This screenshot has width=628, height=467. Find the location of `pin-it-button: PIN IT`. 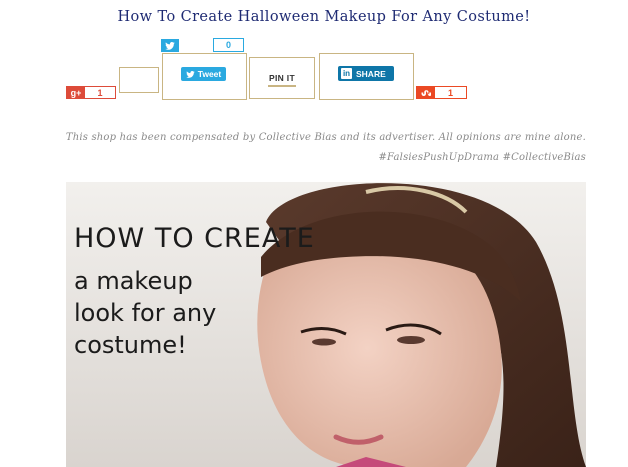

pin-it-button: PIN IT is located at coordinates (282, 80).